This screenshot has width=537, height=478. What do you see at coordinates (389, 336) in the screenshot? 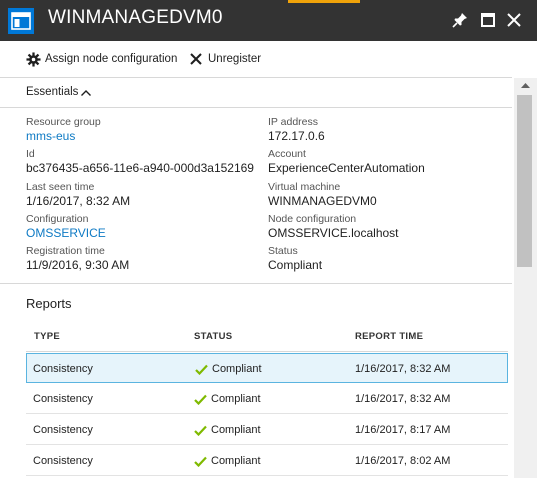
I see `column-header-report-time: REPORT TIME` at bounding box center [389, 336].